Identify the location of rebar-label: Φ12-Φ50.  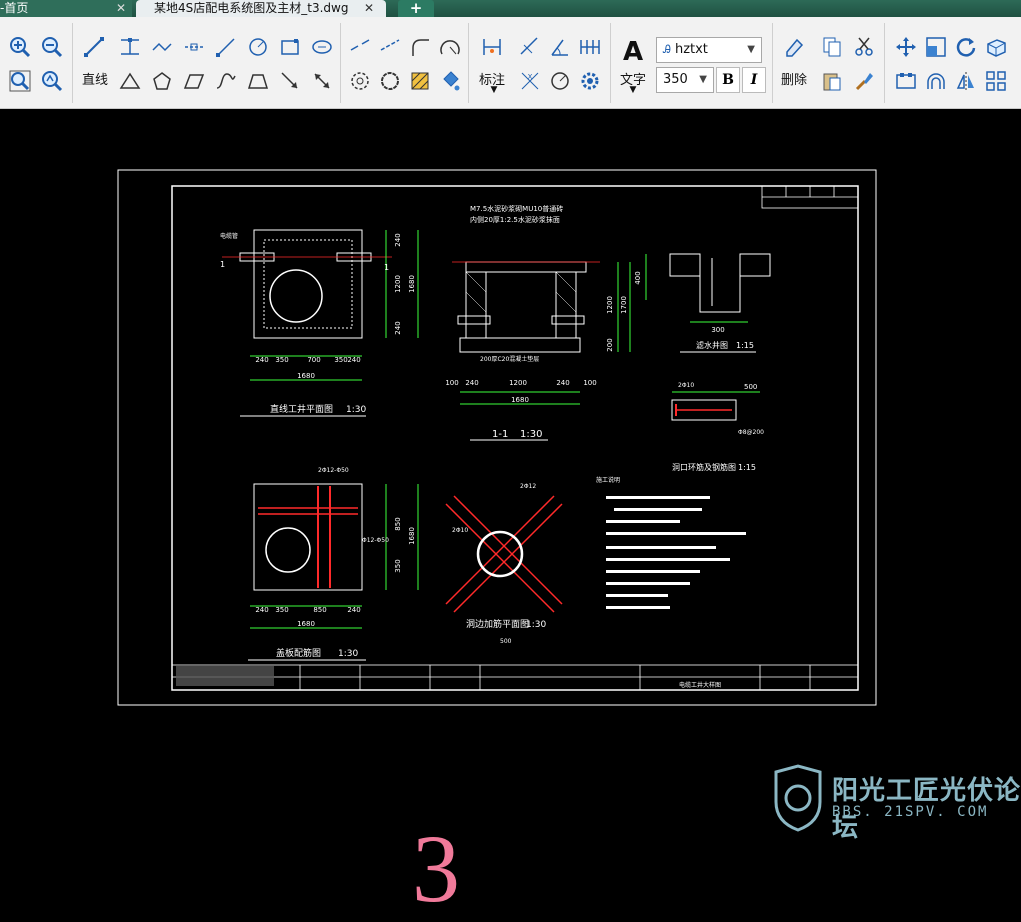
(375, 540).